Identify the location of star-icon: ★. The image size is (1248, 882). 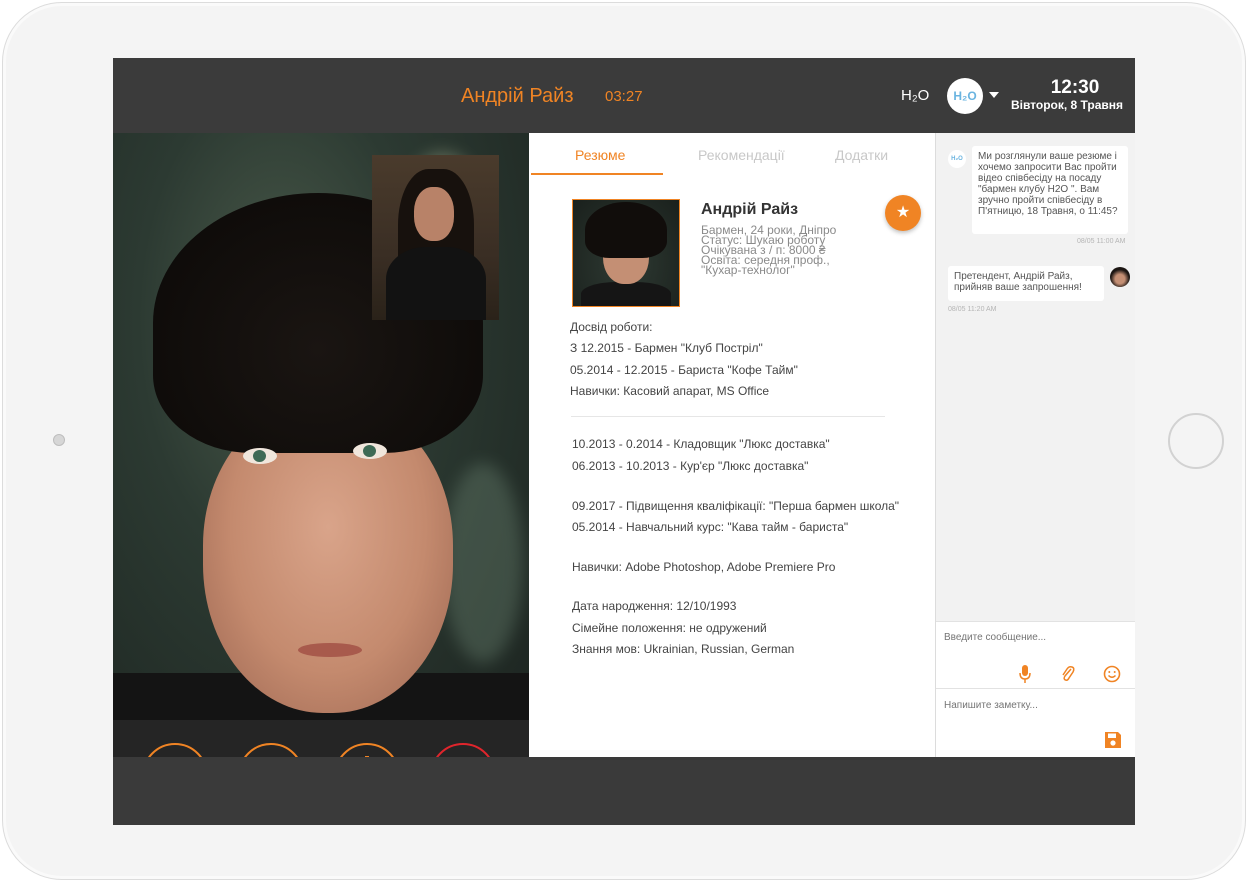
(903, 212).